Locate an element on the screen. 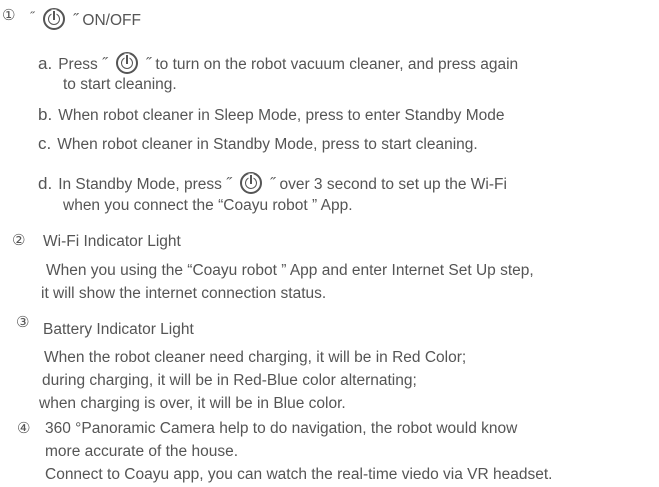  item-text: Press ˝ is located at coordinates (83, 64).